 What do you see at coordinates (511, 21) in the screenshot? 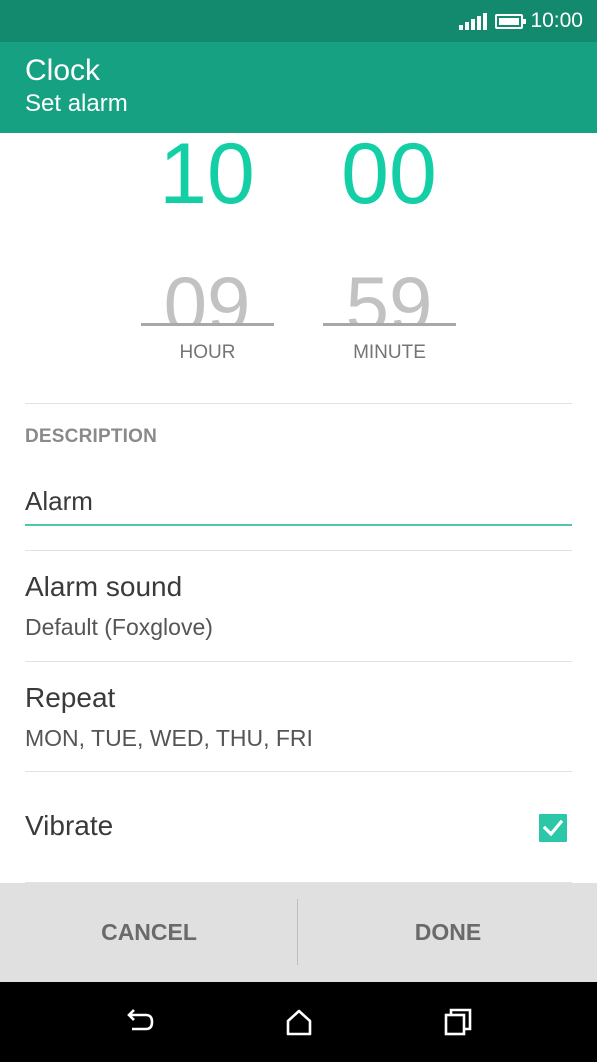
I see `battery-icon` at bounding box center [511, 21].